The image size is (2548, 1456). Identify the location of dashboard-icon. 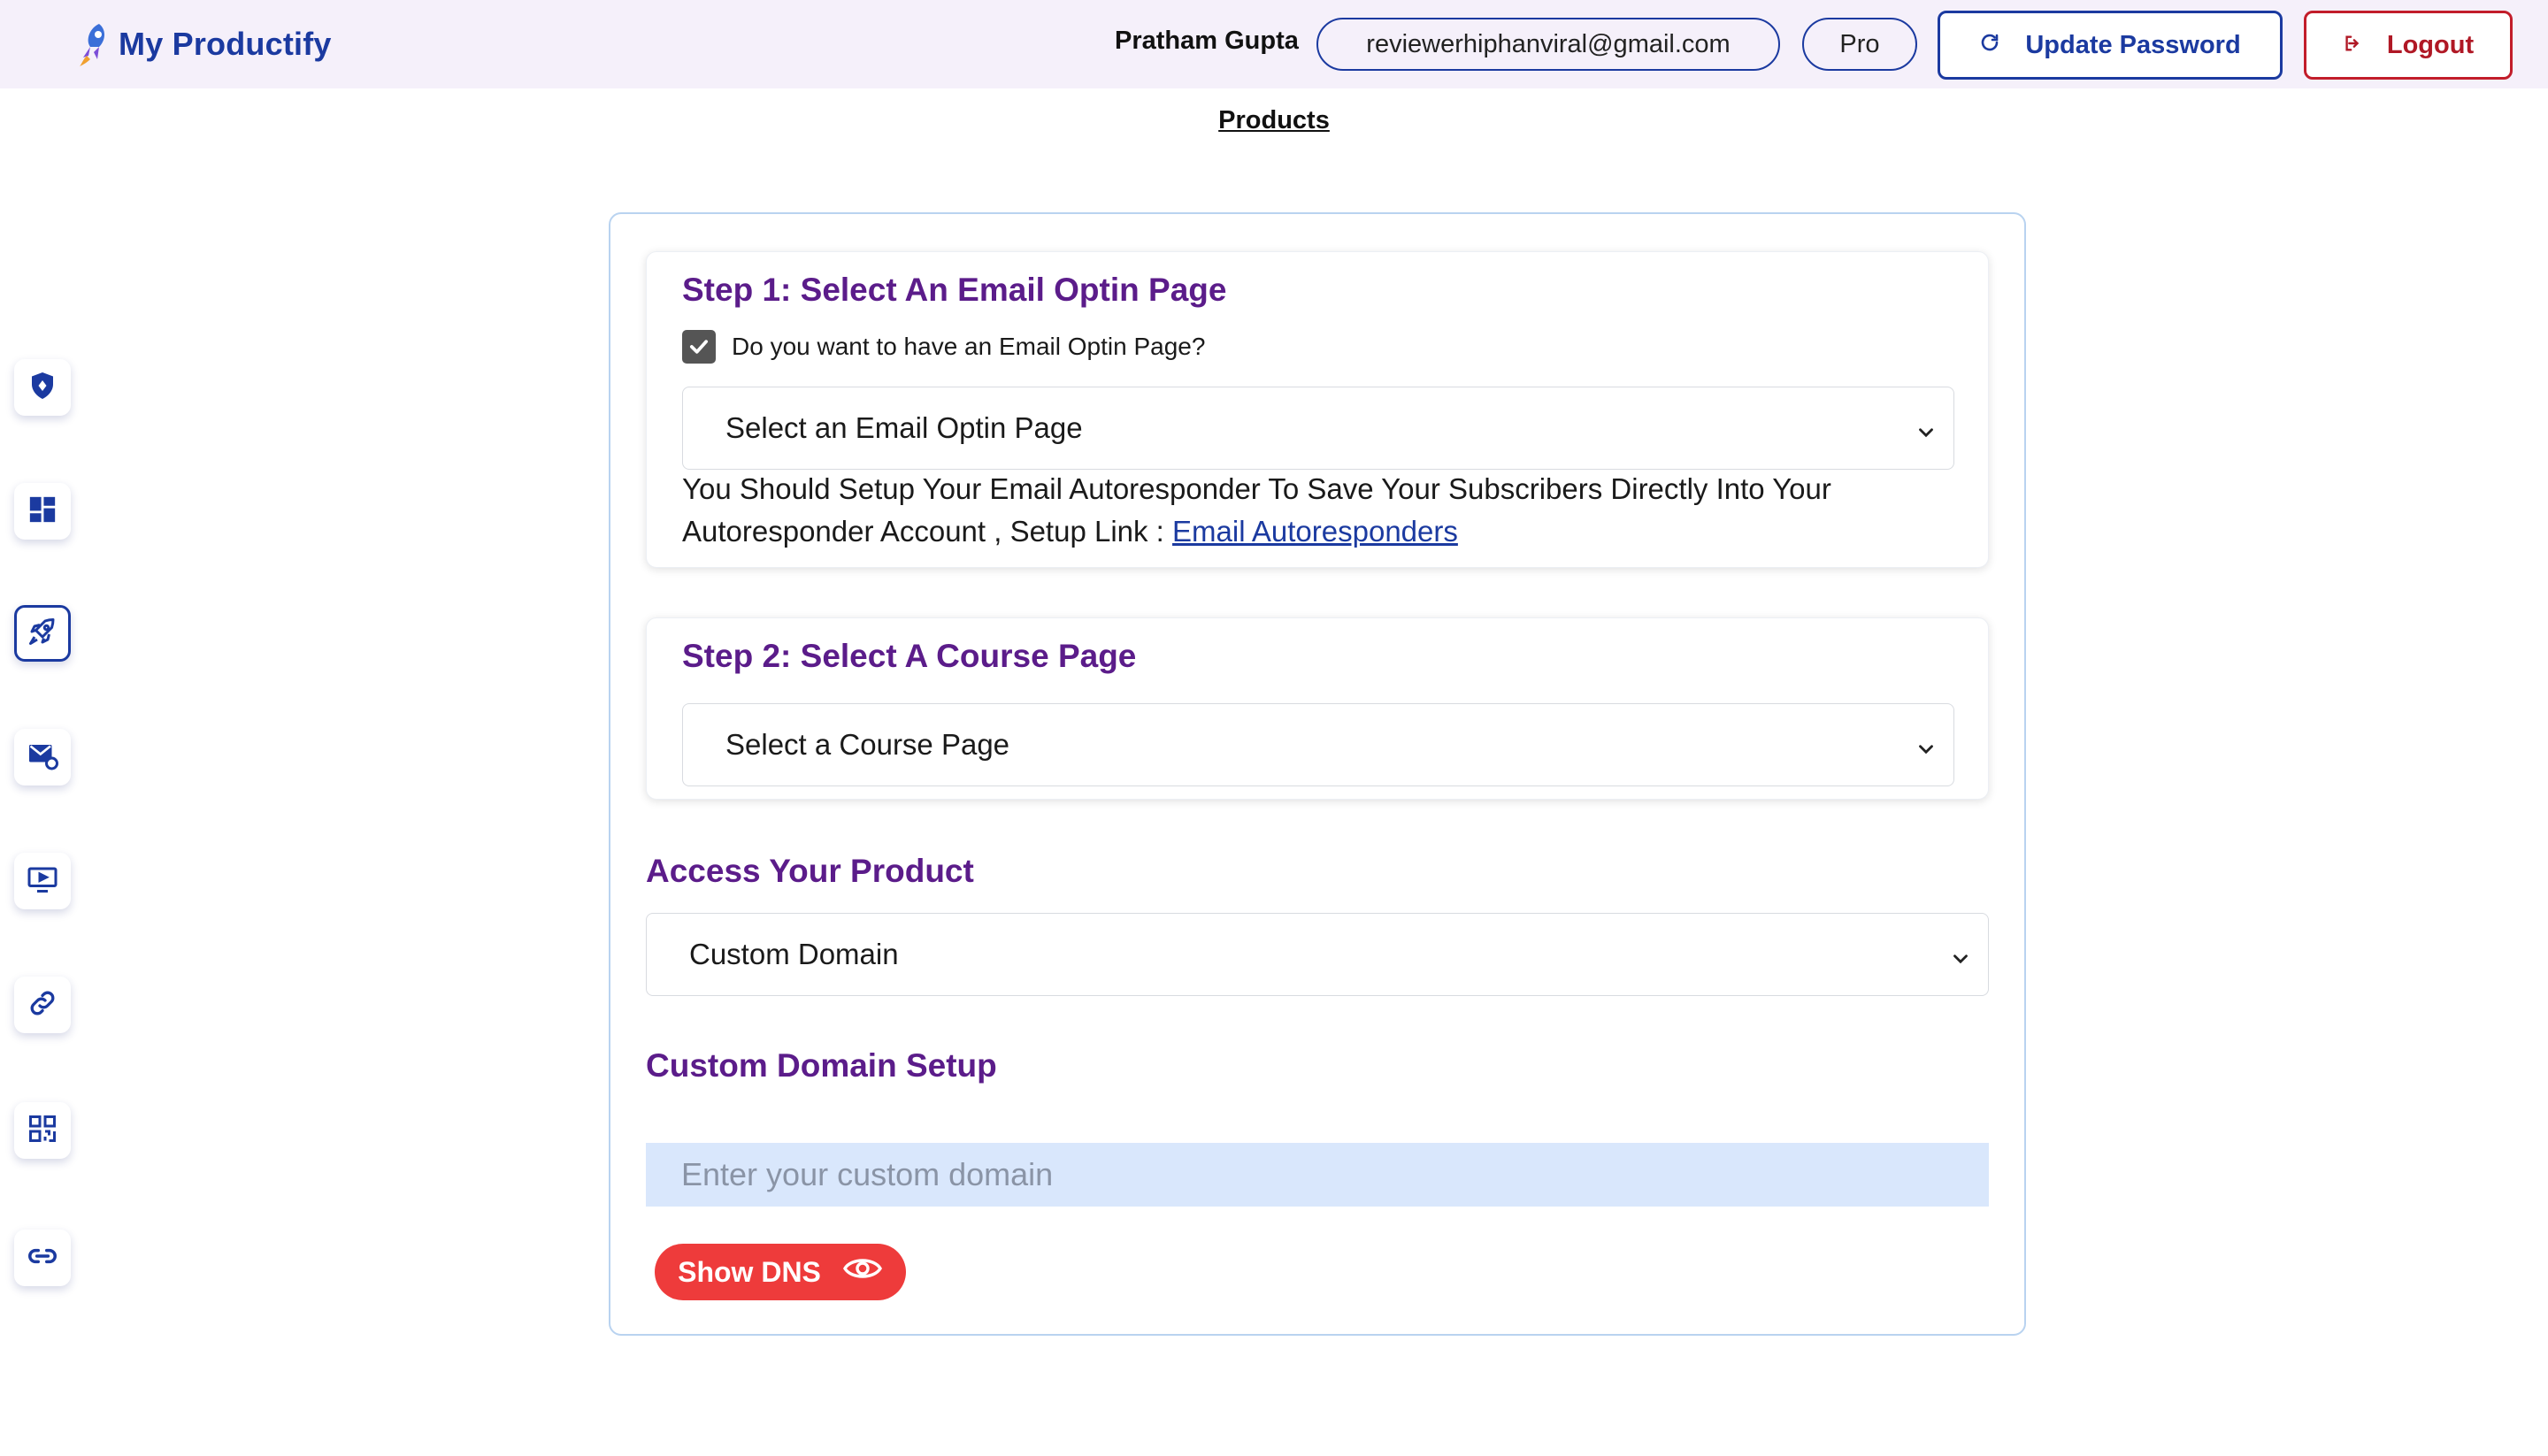
(42, 512).